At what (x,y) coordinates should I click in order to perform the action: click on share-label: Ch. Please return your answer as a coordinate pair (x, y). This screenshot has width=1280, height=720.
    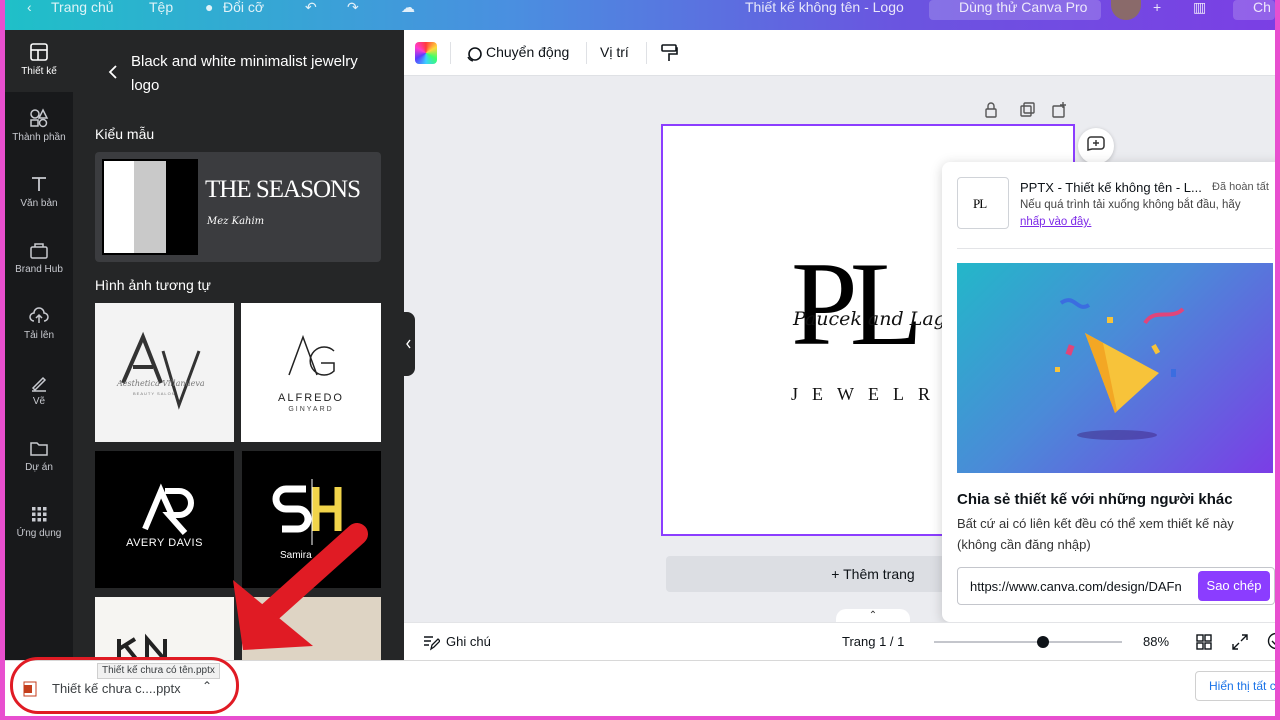
    Looking at the image, I should click on (1262, 7).